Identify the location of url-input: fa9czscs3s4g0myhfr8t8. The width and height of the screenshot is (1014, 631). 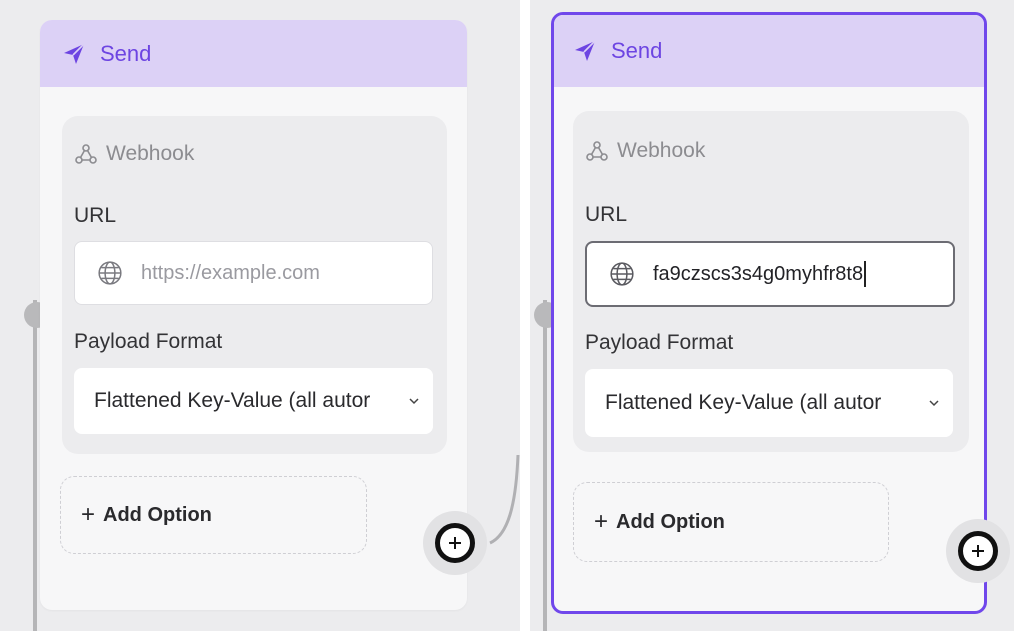
(770, 274).